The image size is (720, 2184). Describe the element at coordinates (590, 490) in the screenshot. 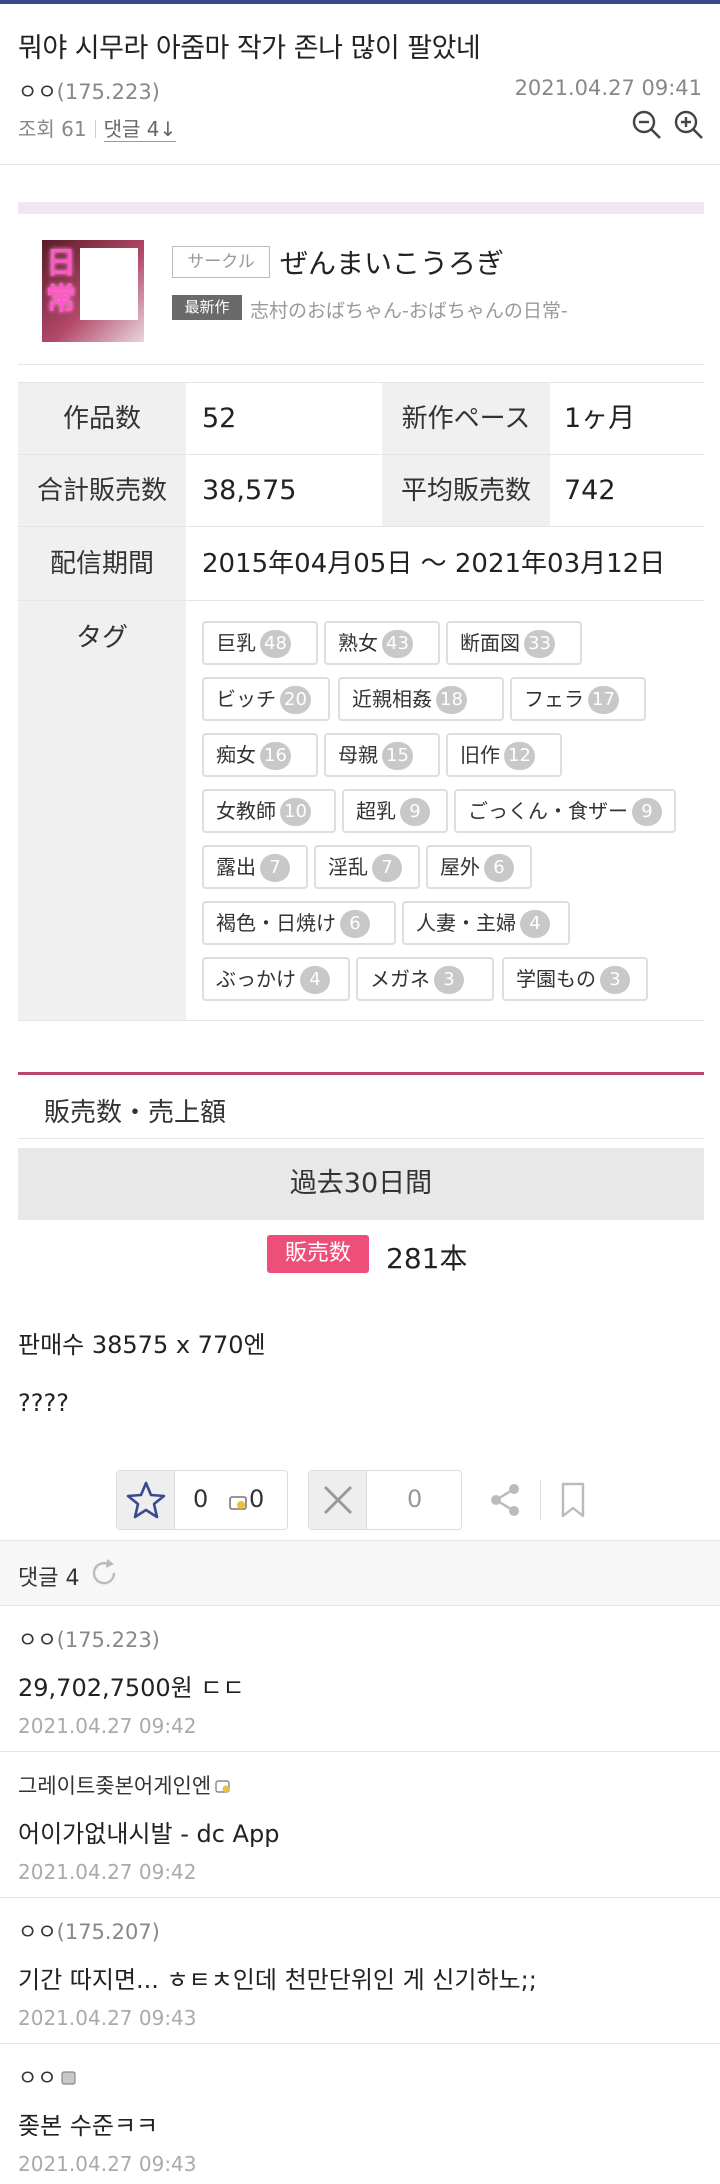

I see `avg-sales-value: 742` at that location.